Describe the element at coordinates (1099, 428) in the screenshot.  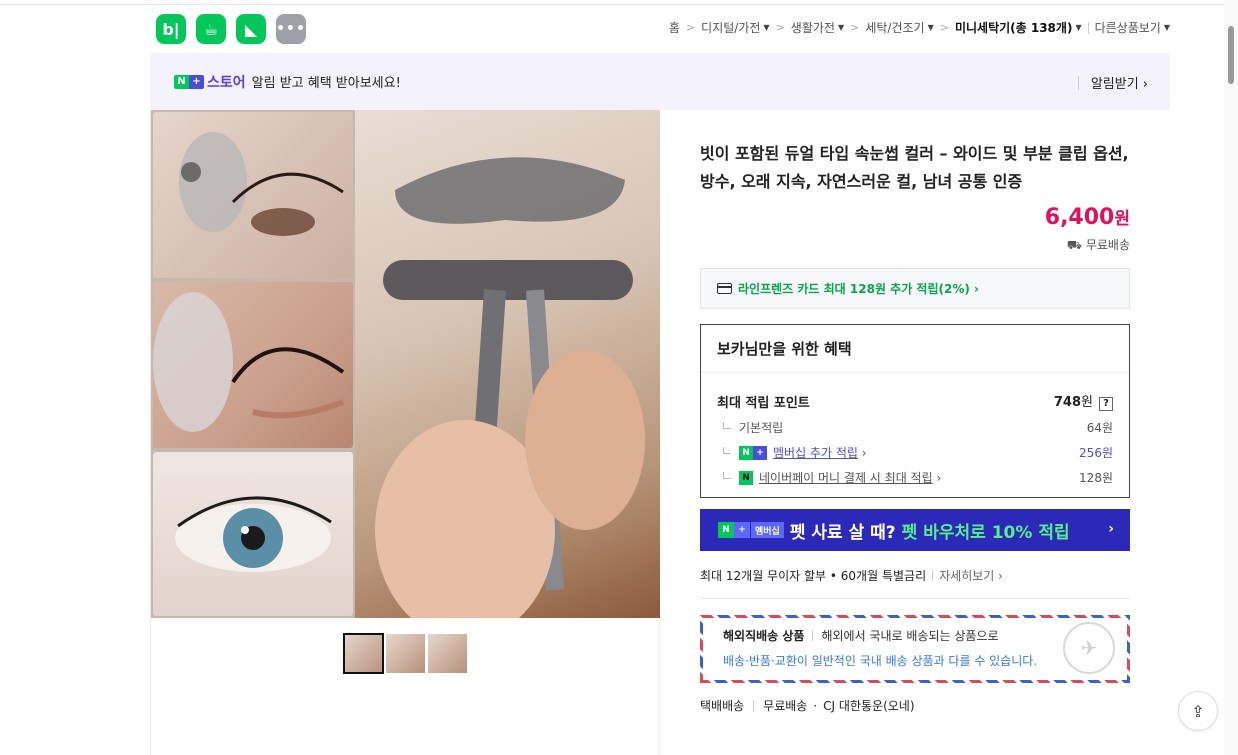
I see `basic-points-value: 64원` at that location.